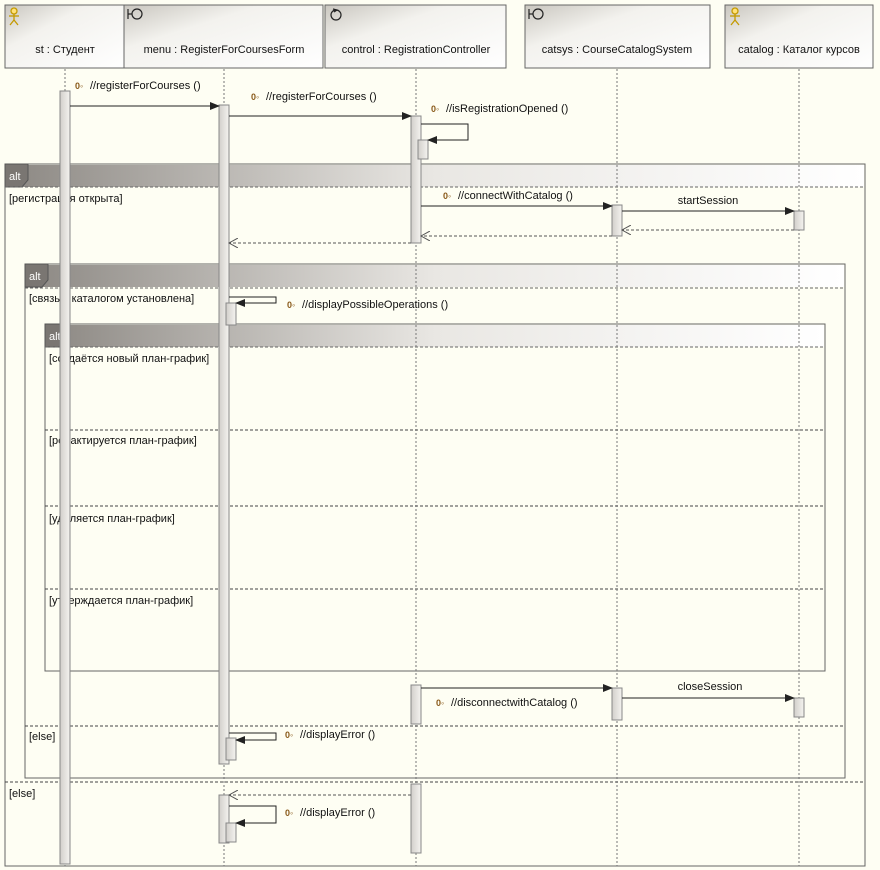  What do you see at coordinates (223, 36) in the screenshot?
I see `lifeline-menu: menu : RegisterForCoursesForm` at bounding box center [223, 36].